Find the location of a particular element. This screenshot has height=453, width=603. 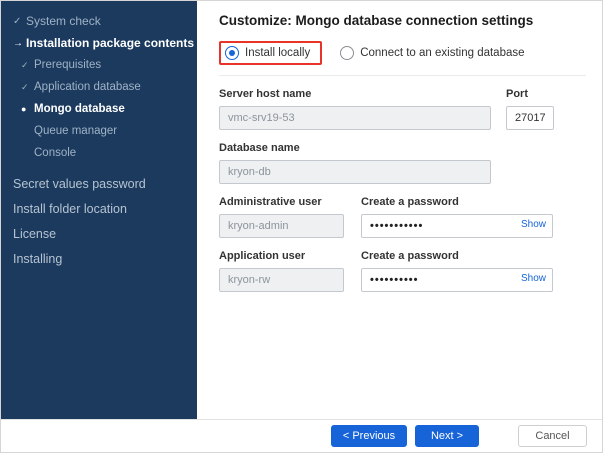

radio-connect-existing: Connect to an existing database is located at coordinates (432, 53).